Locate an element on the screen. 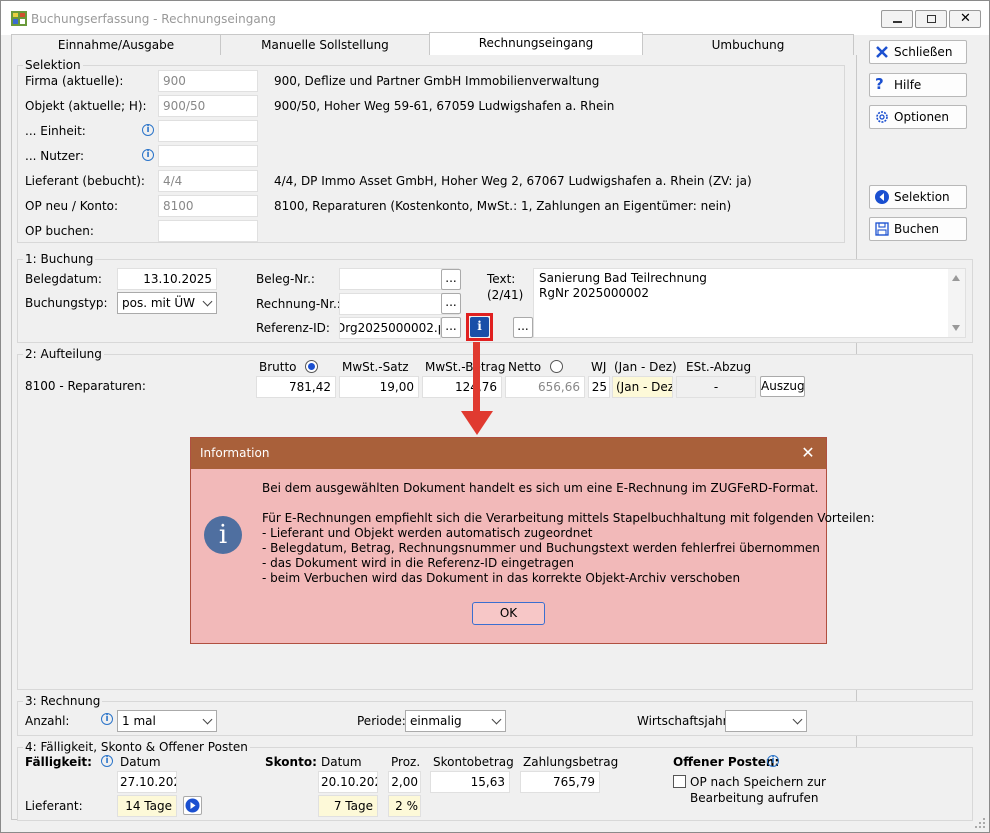  periode-select: einmalig is located at coordinates (455, 721).